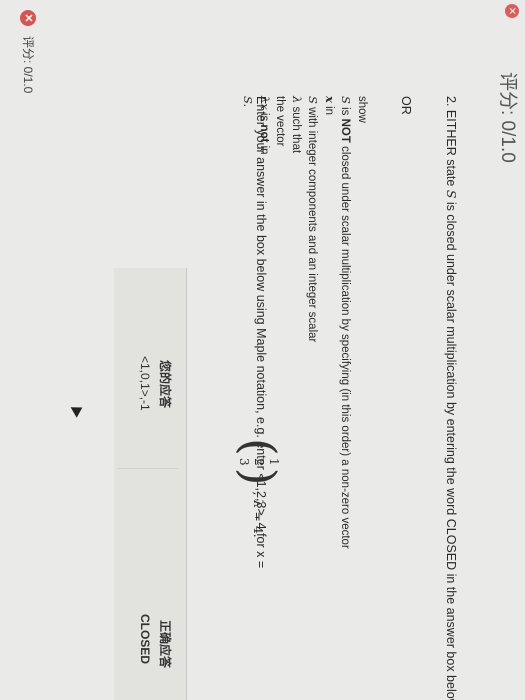 The width and height of the screenshot is (525, 700). What do you see at coordinates (145, 639) in the screenshot?
I see `correct-answer-value: CLOSED` at bounding box center [145, 639].